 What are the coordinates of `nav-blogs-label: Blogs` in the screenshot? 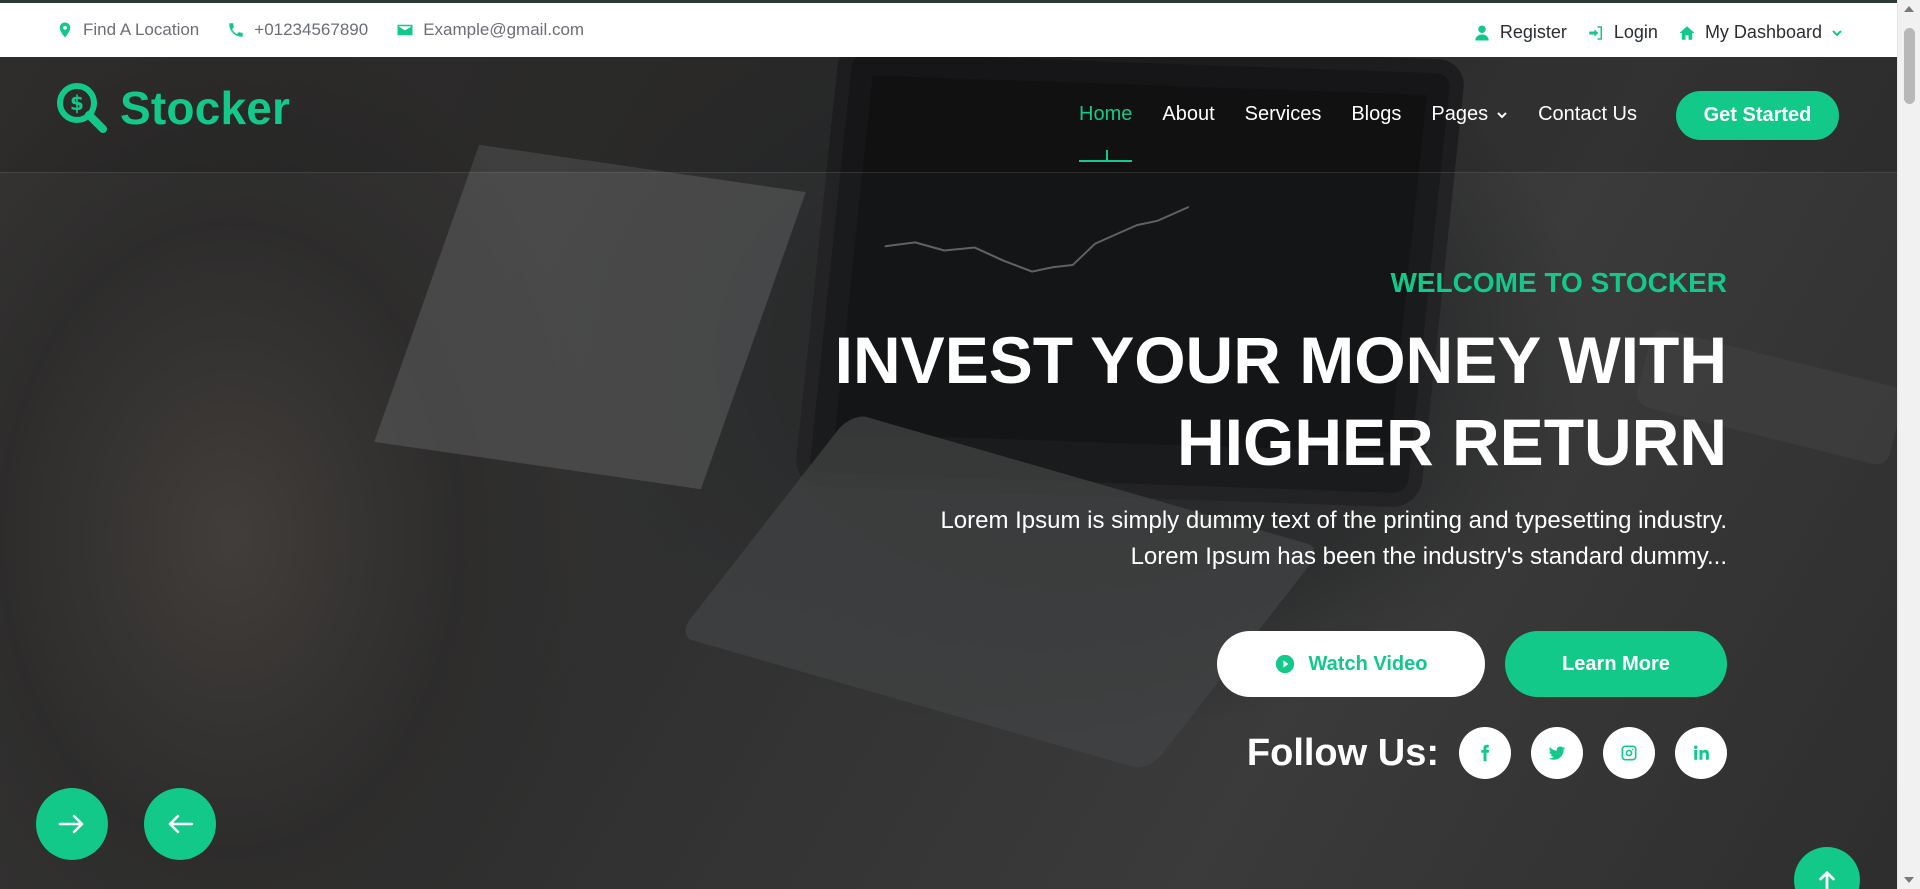 It's located at (1376, 114).